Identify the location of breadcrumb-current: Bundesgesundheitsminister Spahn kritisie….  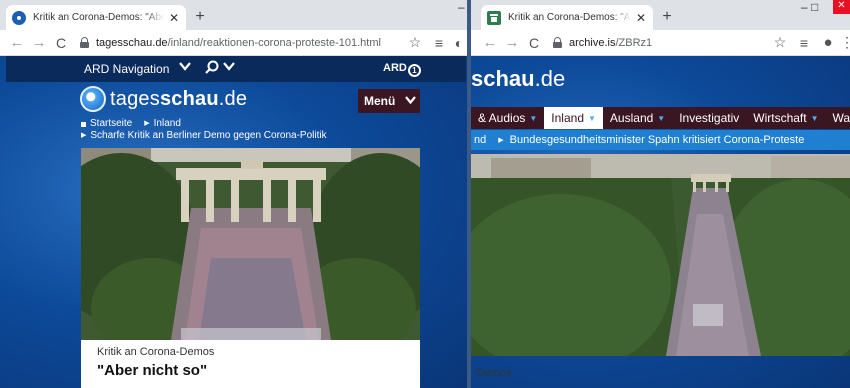
(657, 140).